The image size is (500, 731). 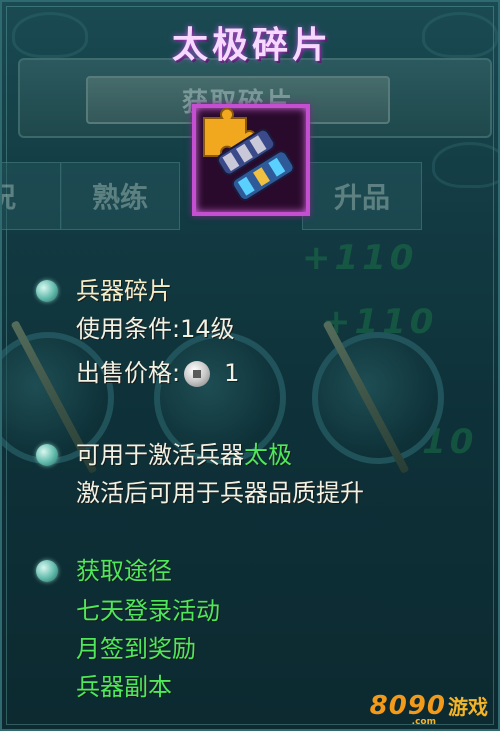 I want to click on use-requirement: 使用条件:14级, so click(x=155, y=329).